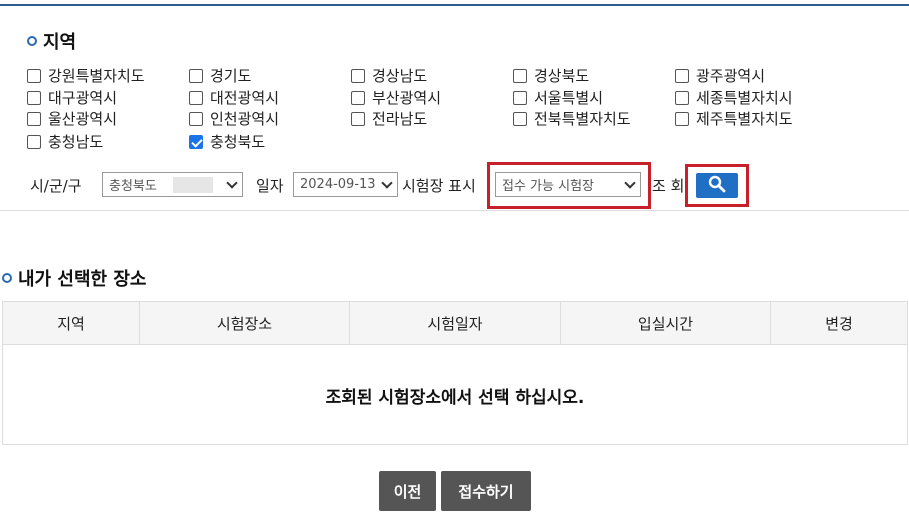 Image resolution: width=909 pixels, height=524 pixels. I want to click on date-select: 2024-09-13, so click(345, 184).